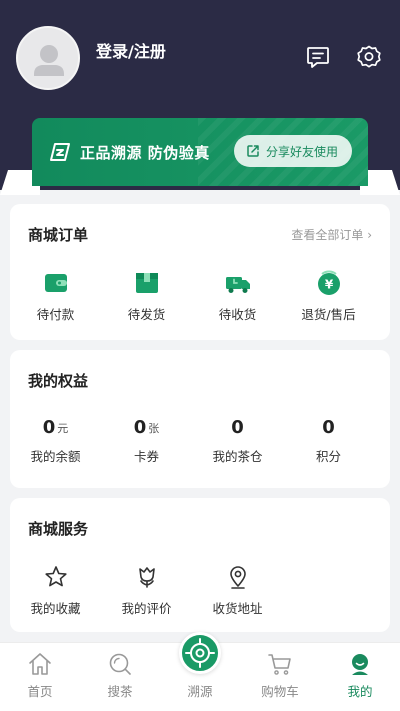 This screenshot has height=711, width=400. What do you see at coordinates (237, 590) in the screenshot?
I see `service-address: 收货地址` at bounding box center [237, 590].